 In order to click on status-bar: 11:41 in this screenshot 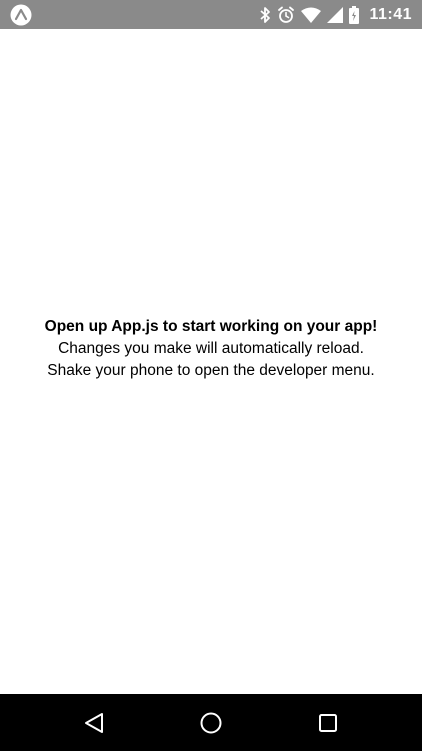, I will do `click(211, 14)`.